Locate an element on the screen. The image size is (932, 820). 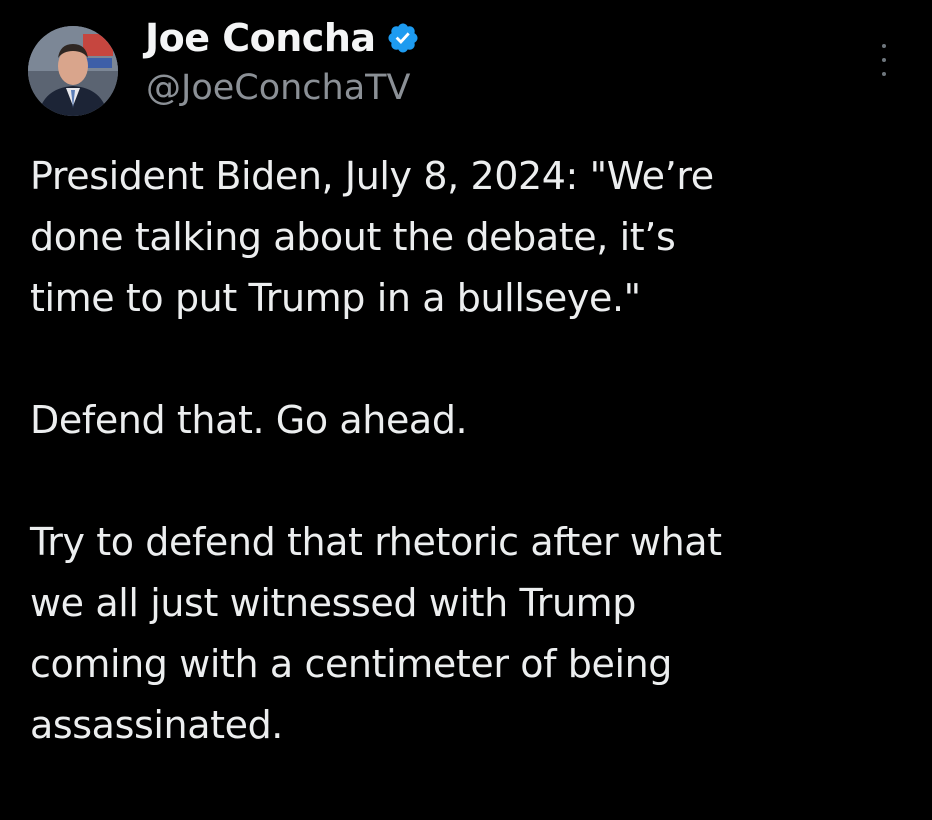
author-display-name: Joe Concha is located at coordinates (260, 38).